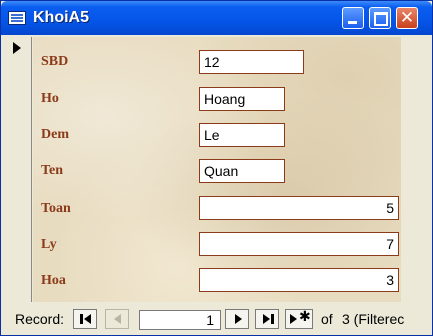  I want to click on previous-record-button, so click(117, 319).